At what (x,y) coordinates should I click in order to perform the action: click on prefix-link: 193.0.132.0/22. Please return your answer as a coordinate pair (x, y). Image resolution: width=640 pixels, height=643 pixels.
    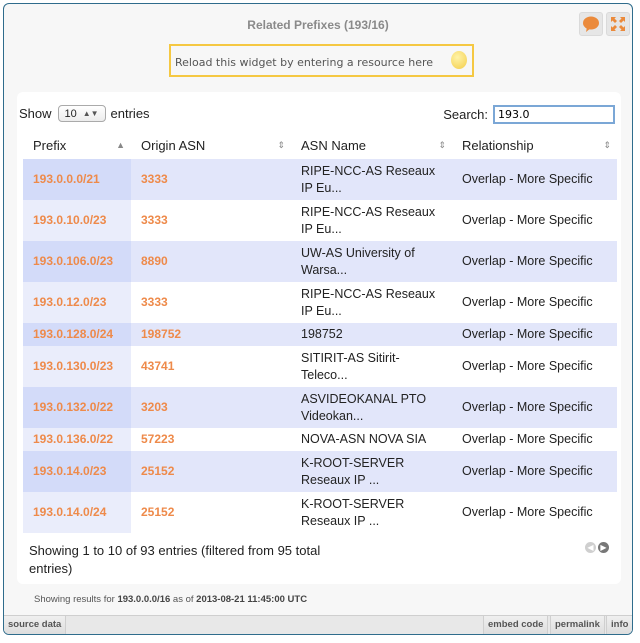
    Looking at the image, I should click on (77, 407).